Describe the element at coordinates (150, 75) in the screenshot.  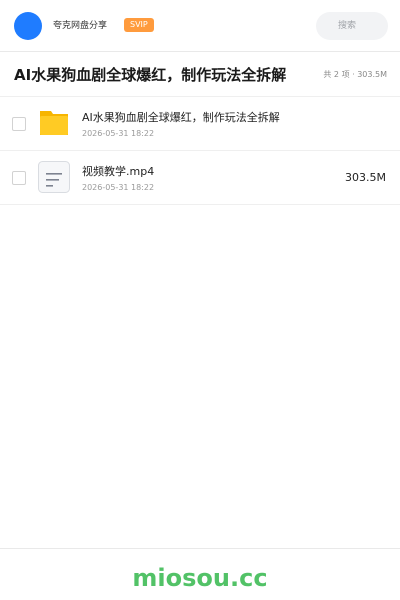
I see `page-title: AI水果狗血剧全球爆红，制作玩法全拆解` at that location.